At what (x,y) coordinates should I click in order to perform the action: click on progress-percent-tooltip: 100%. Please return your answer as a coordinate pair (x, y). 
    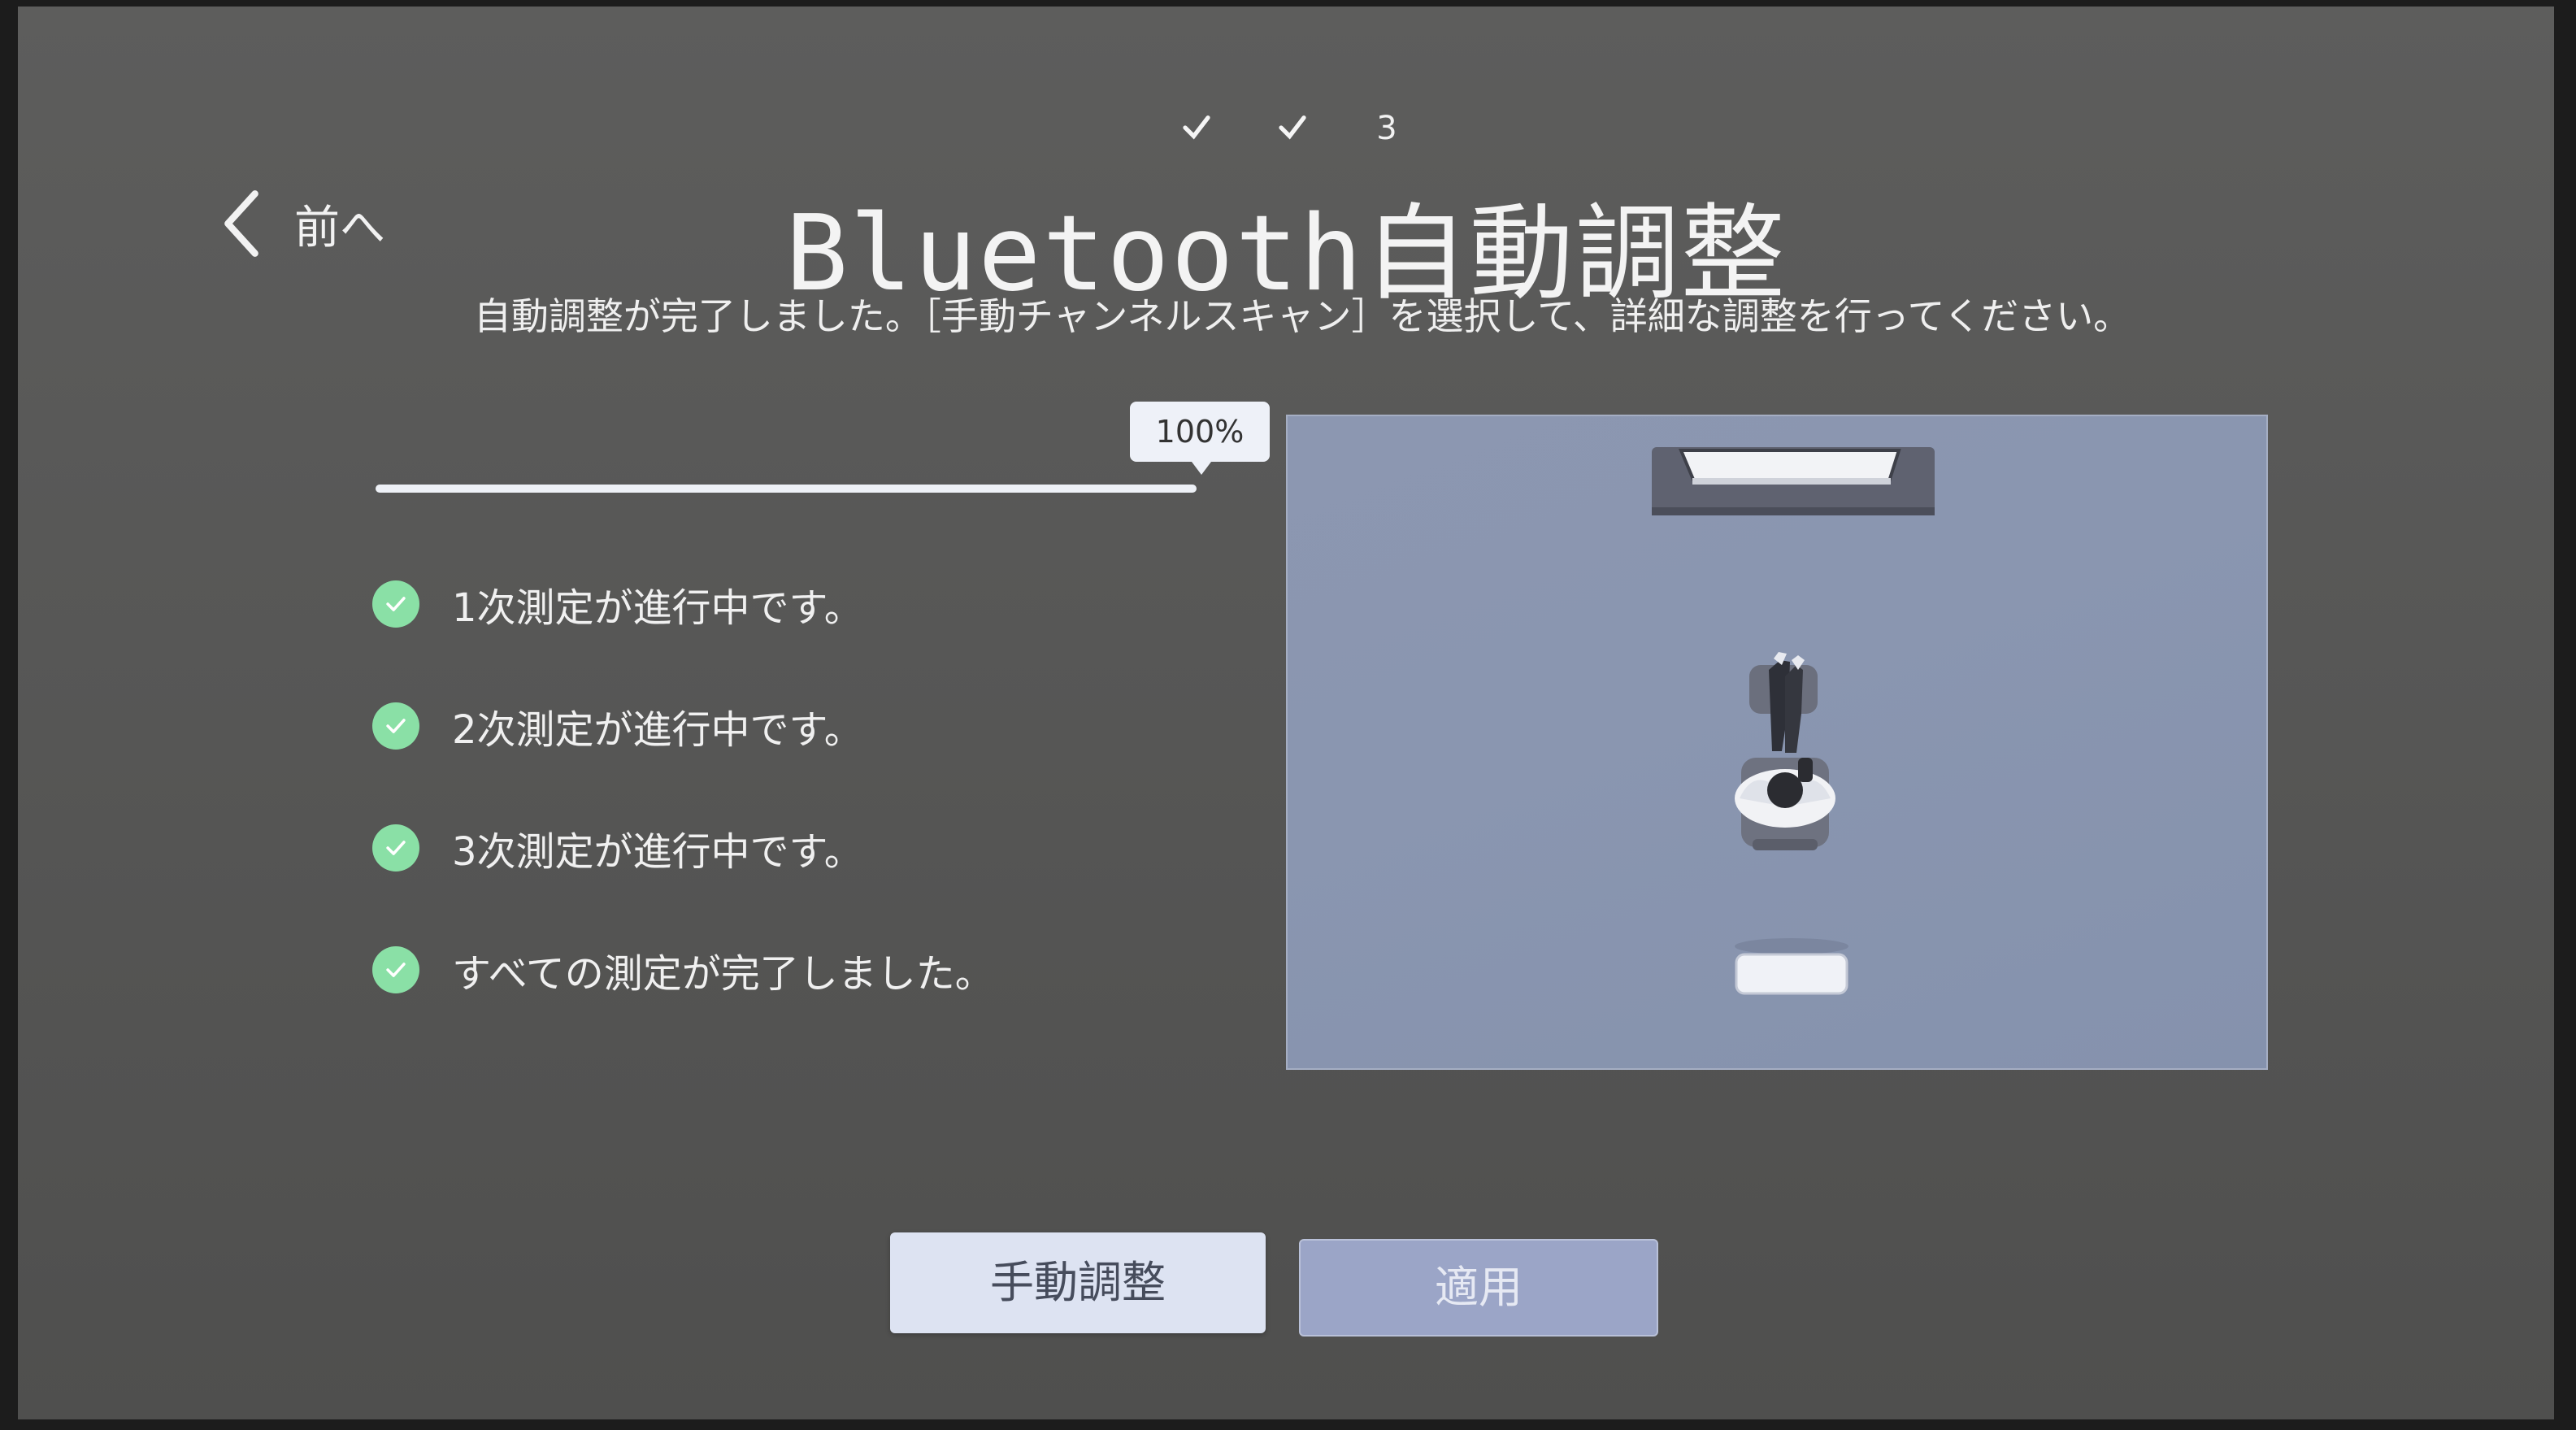
    Looking at the image, I should click on (1200, 438).